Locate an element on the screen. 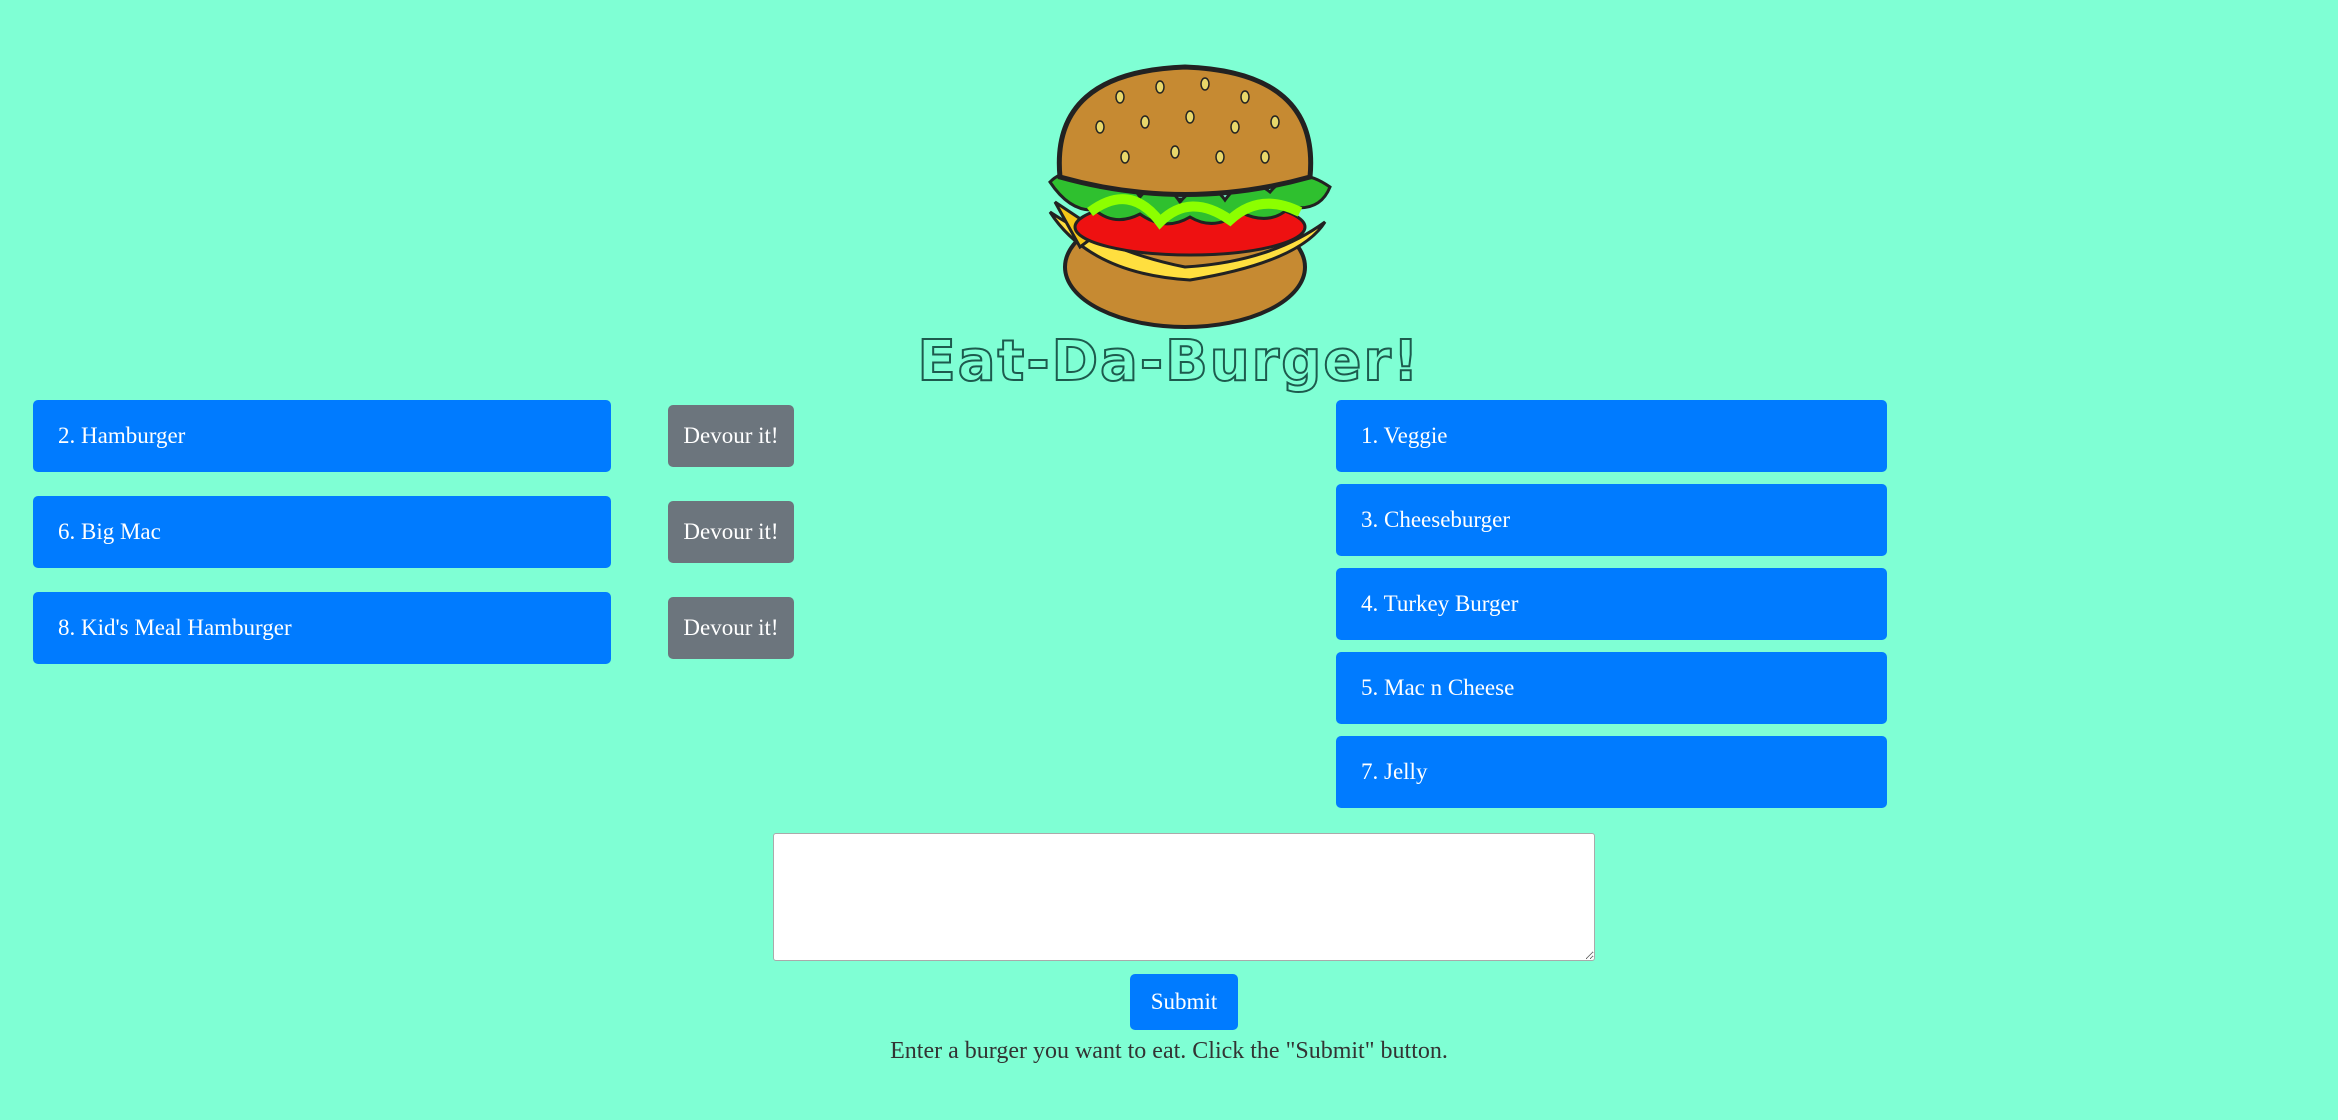 The width and height of the screenshot is (2338, 1120). devoured-item: 5. Mac n Cheese is located at coordinates (1611, 688).